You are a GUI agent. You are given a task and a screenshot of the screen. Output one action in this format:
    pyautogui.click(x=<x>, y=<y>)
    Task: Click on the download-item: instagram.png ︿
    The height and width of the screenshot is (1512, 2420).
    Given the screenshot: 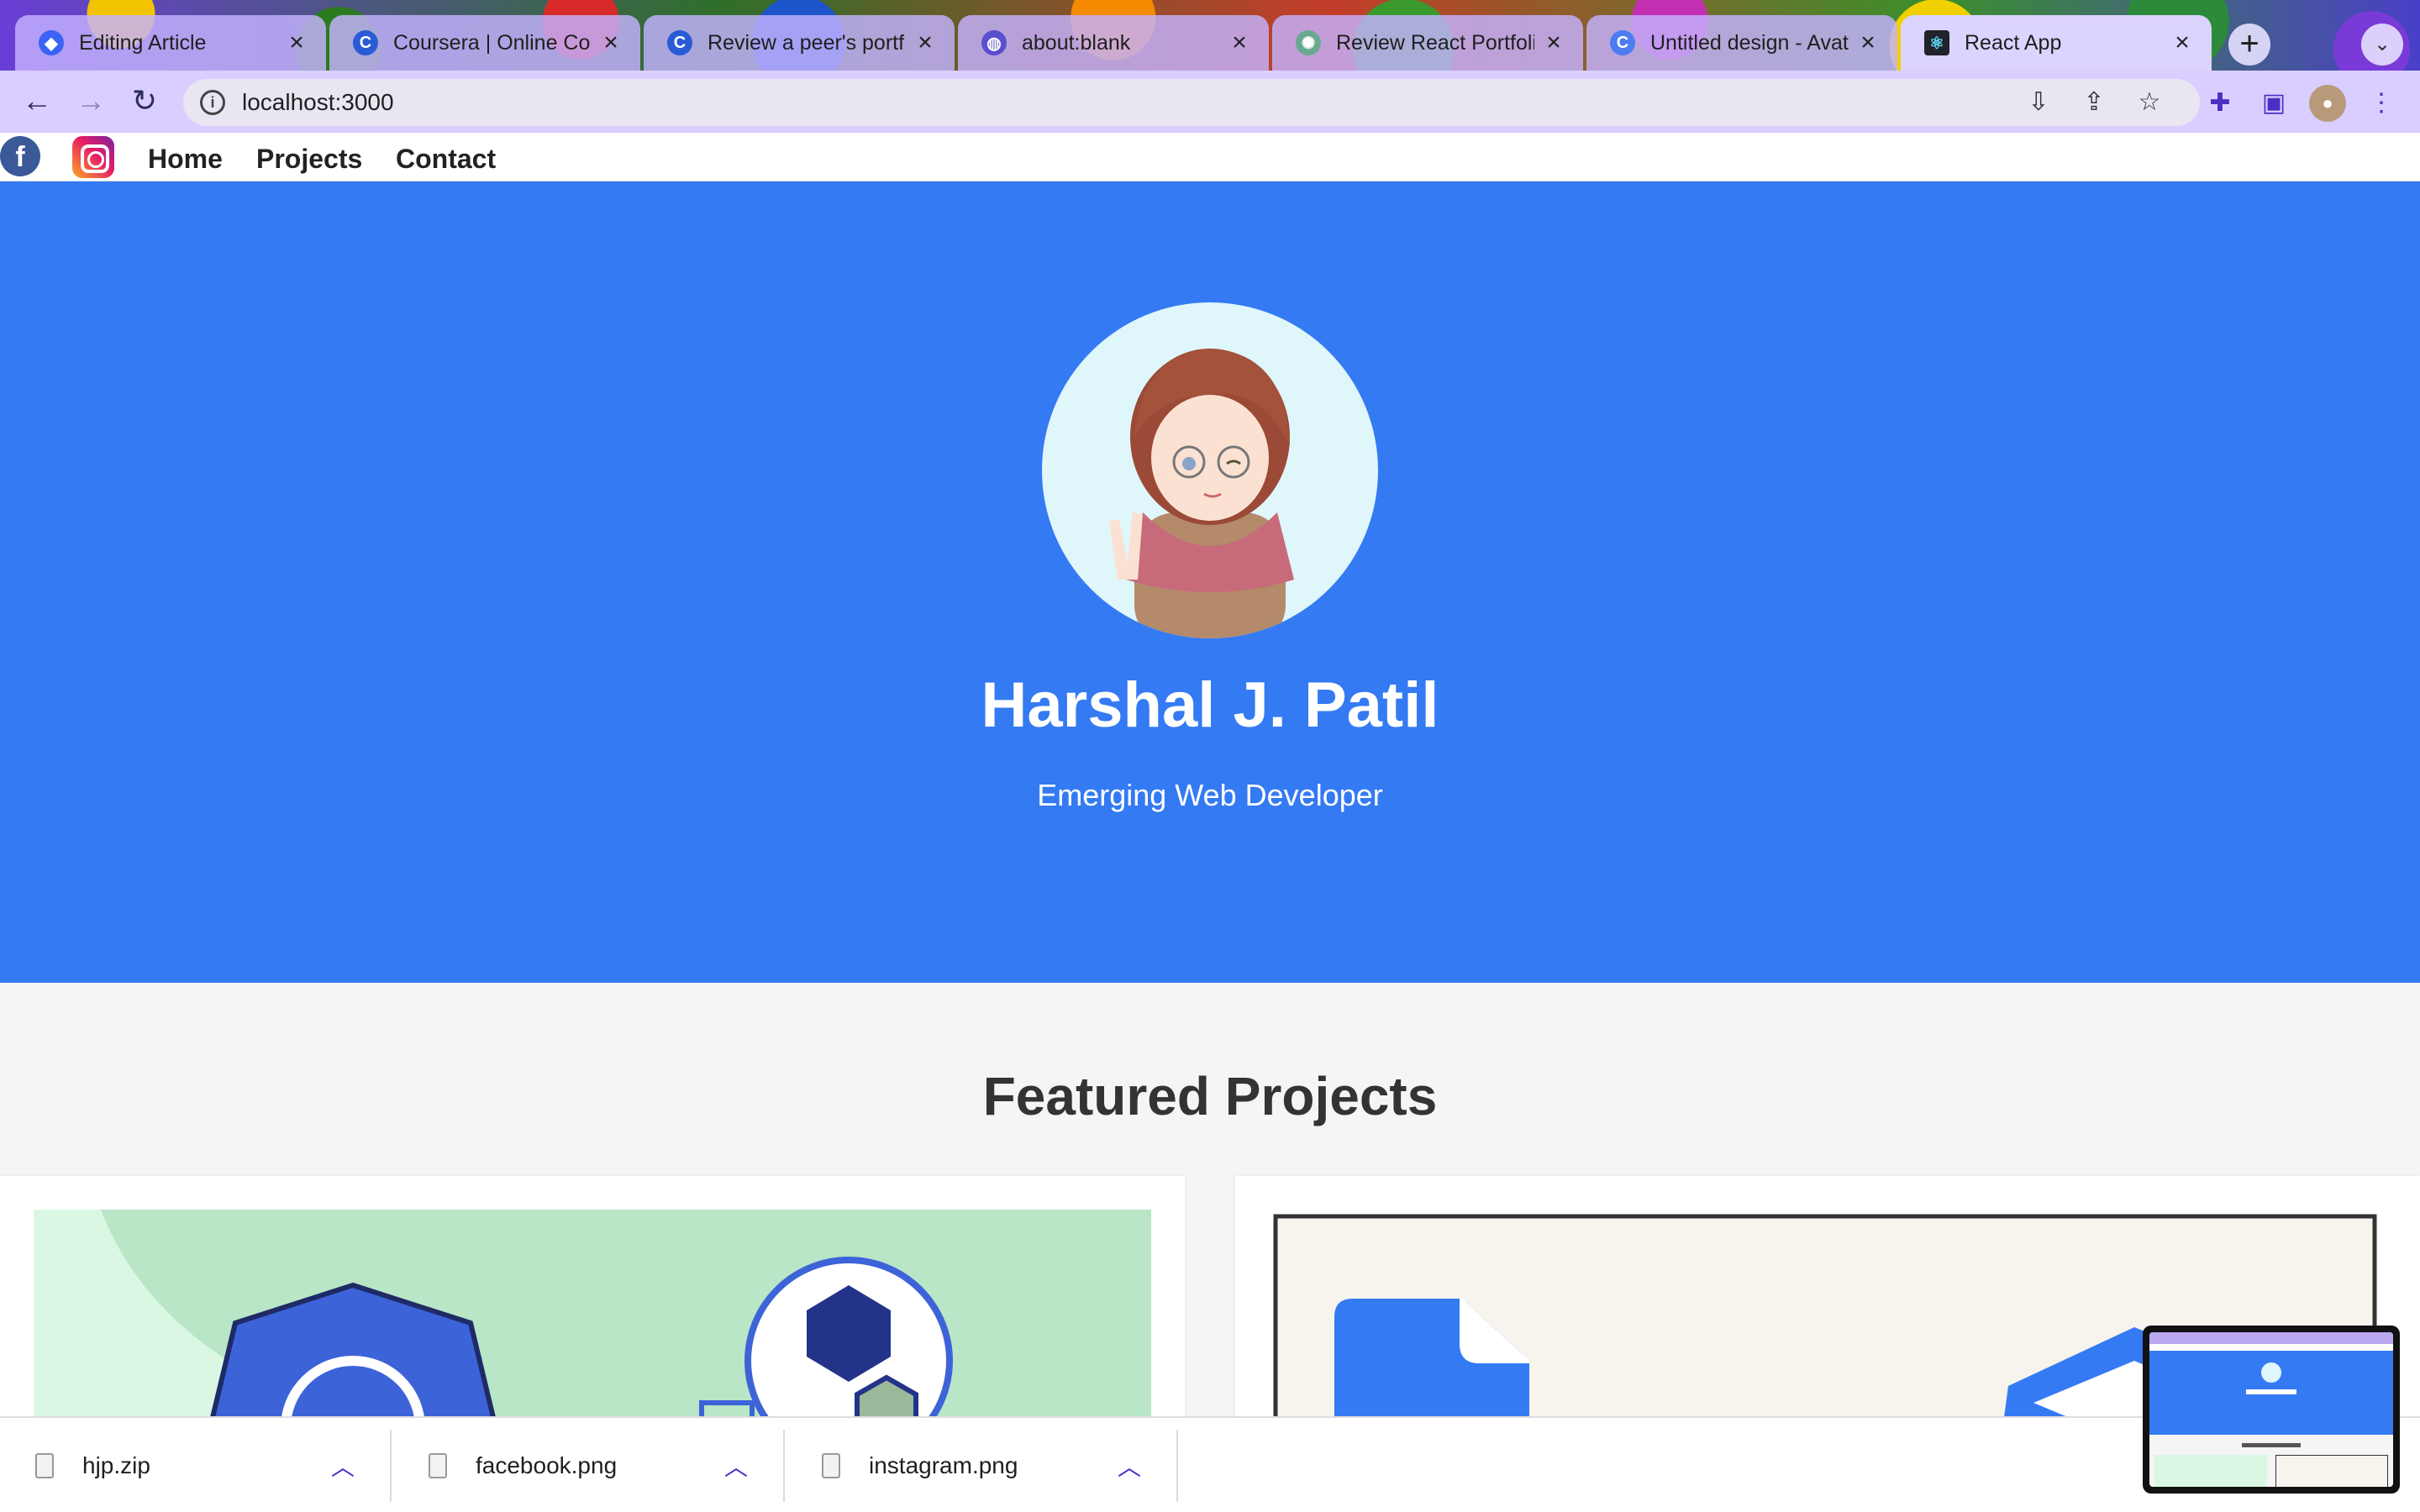 What is the action you would take?
    pyautogui.click(x=982, y=1466)
    